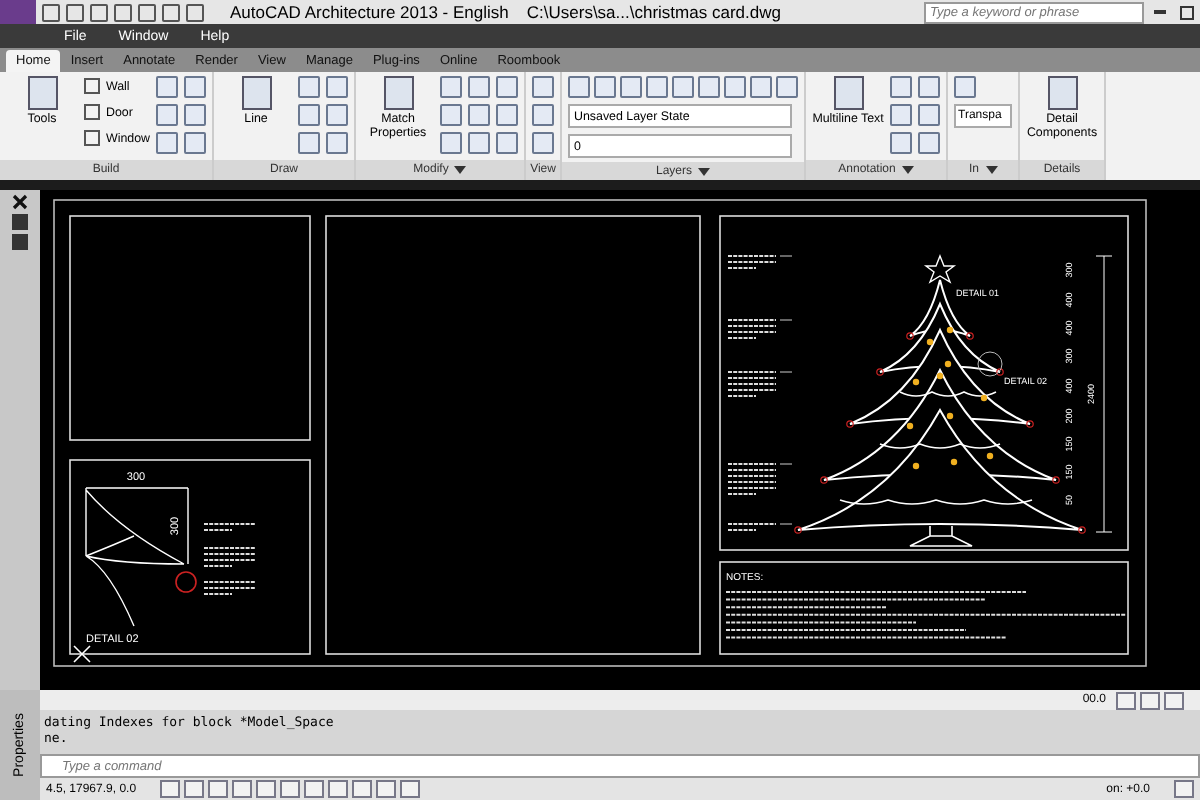 This screenshot has width=1200, height=800. Describe the element at coordinates (1184, 789) in the screenshot. I see `status-tool-icon` at that location.